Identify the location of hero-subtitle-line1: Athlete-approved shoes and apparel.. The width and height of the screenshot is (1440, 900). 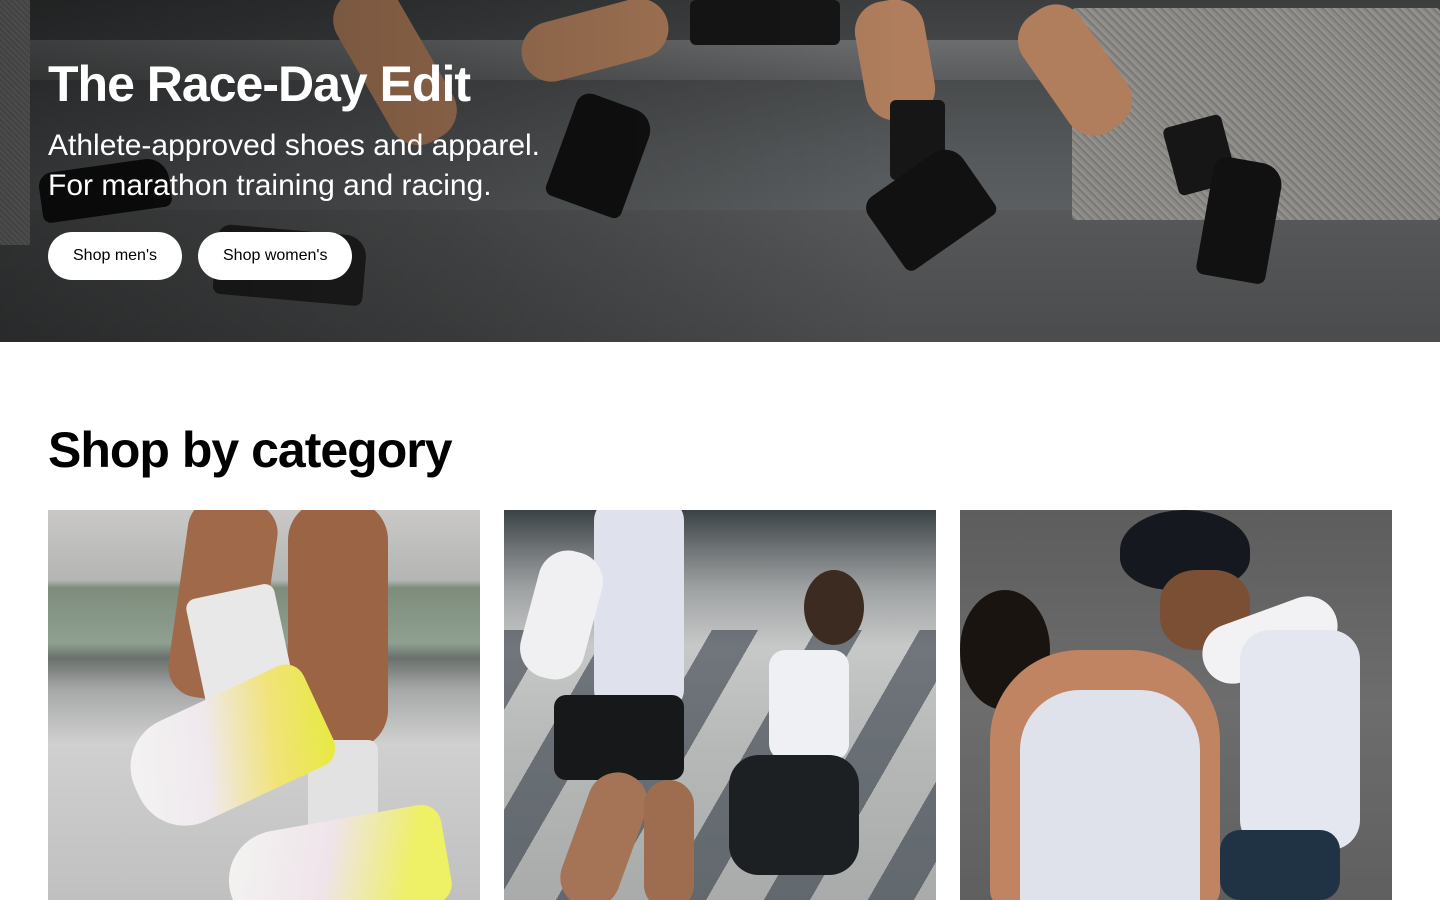
(294, 145).